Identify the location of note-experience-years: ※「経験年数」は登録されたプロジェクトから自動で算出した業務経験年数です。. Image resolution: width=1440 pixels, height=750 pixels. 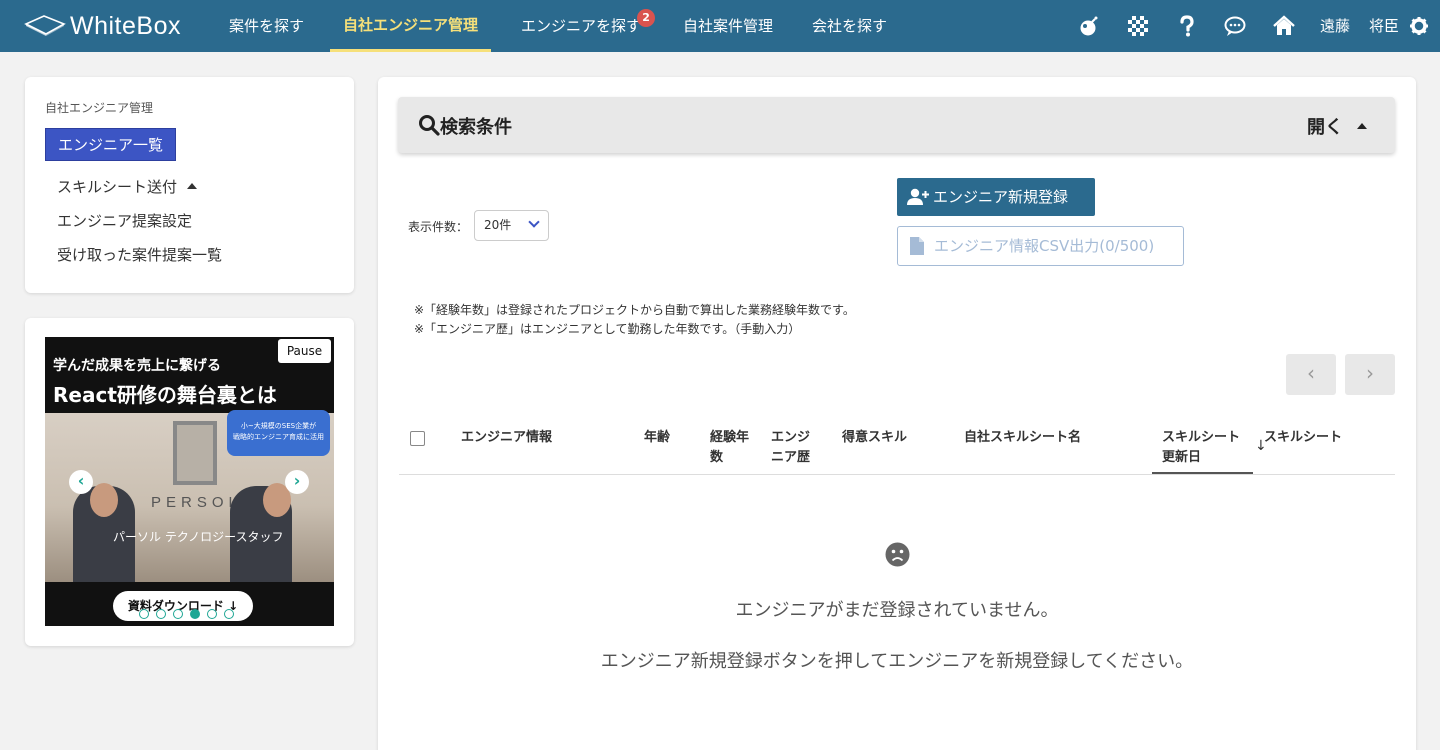
(634, 310).